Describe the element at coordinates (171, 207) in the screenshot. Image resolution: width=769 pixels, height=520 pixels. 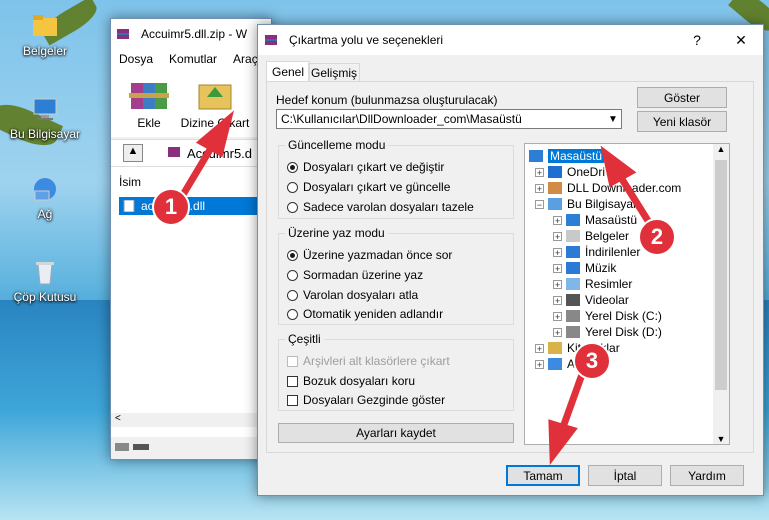
I see `step-badge-1: 1` at that location.